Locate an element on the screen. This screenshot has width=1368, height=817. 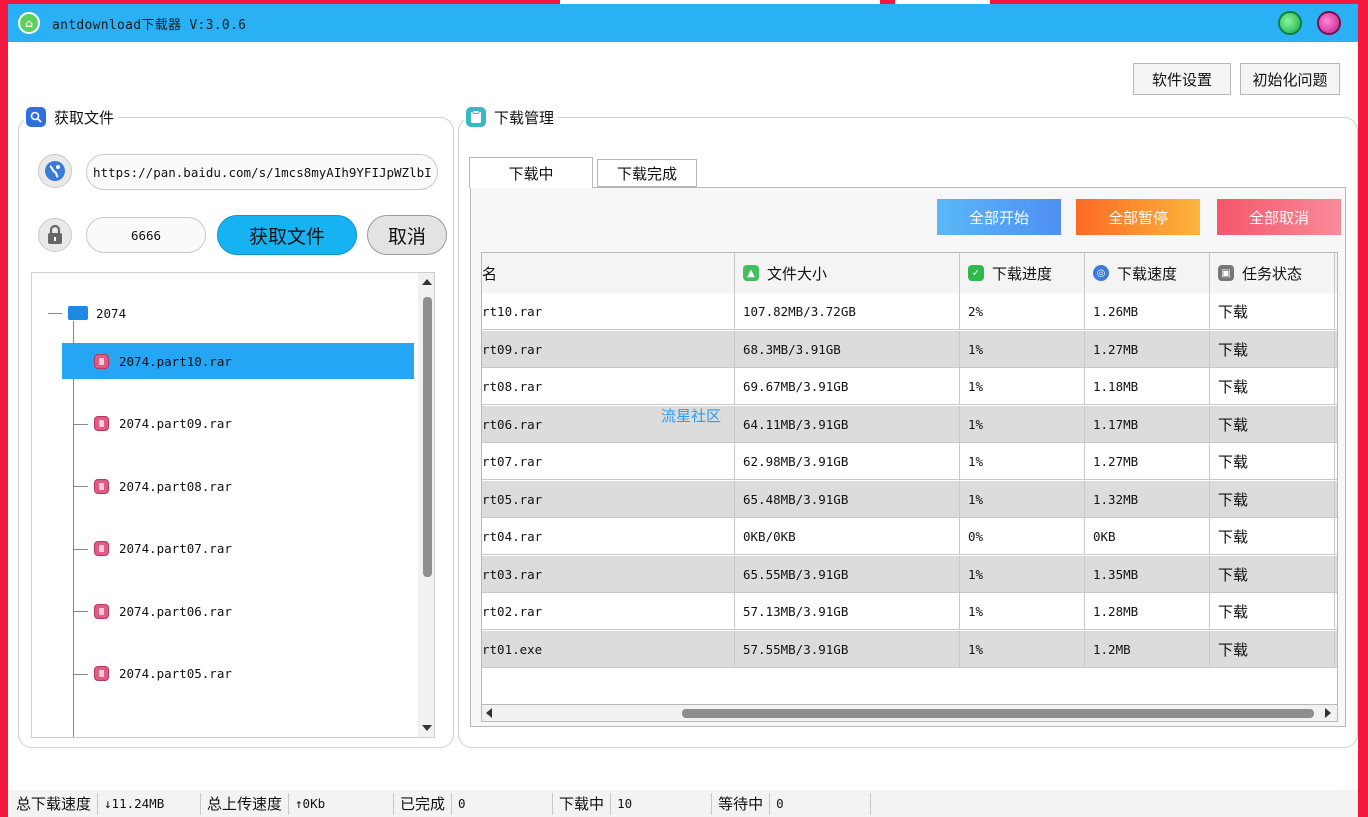
settings-button: 软件设置 is located at coordinates (1182, 79).